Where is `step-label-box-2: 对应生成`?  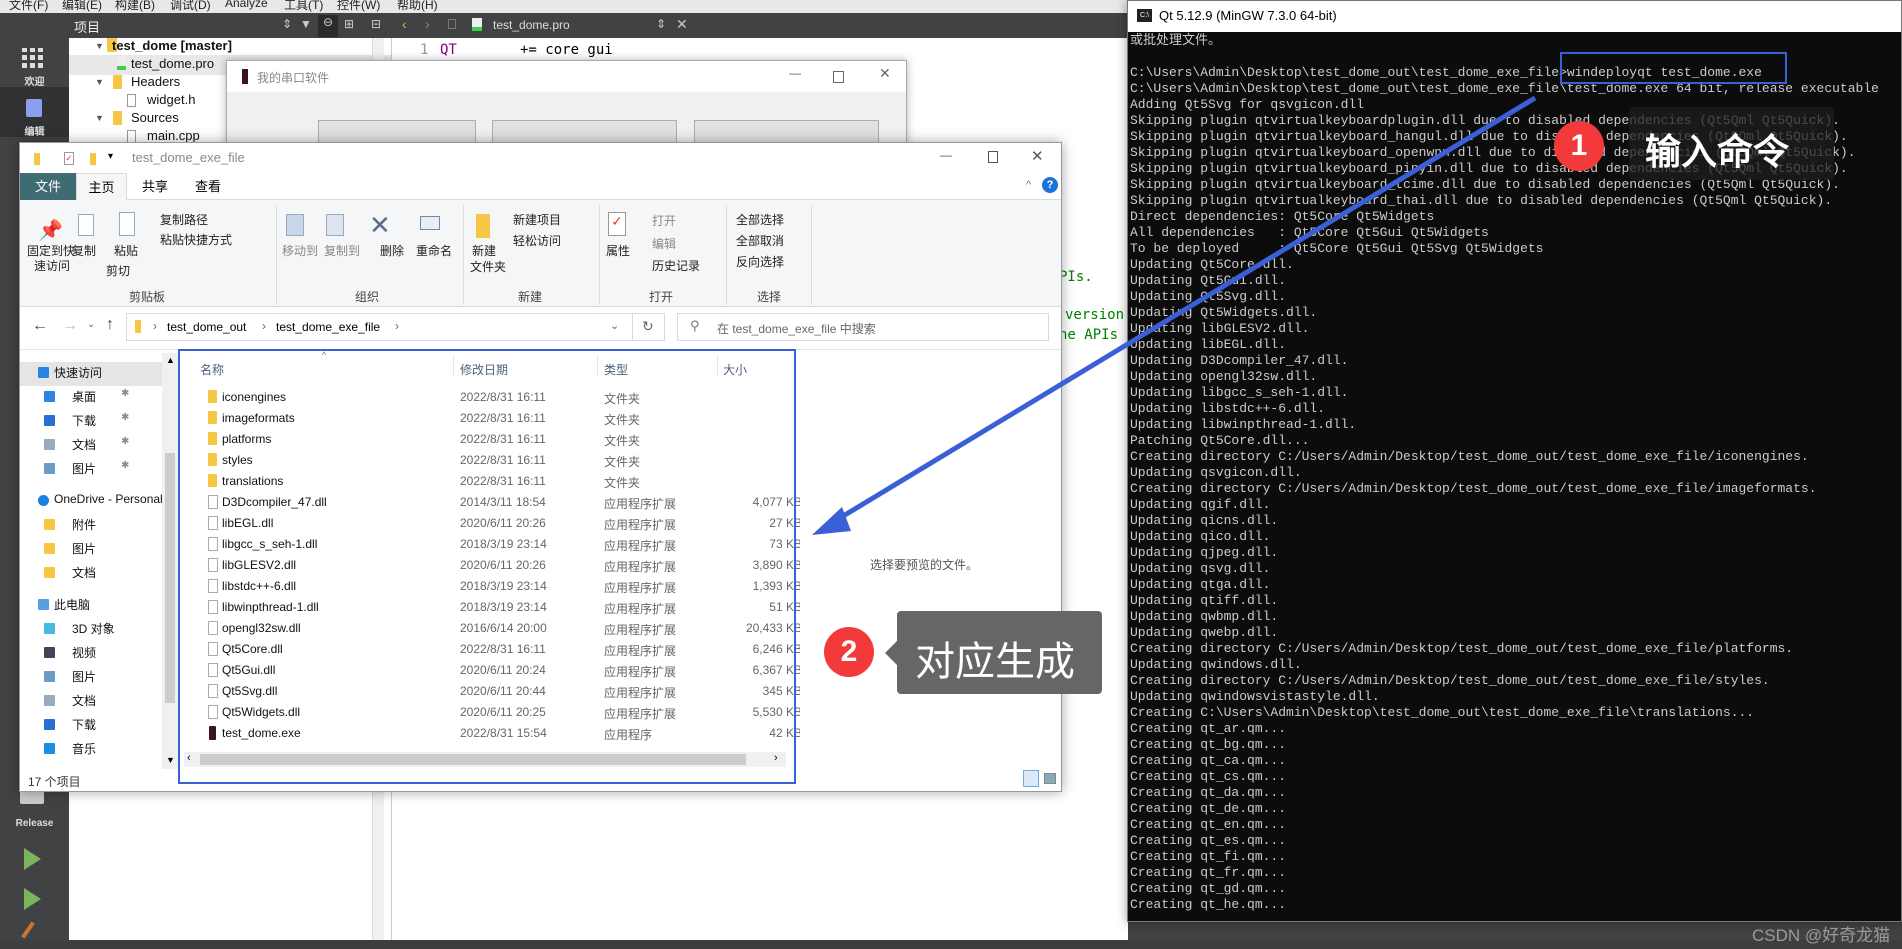
step-label-box-2: 对应生成 is located at coordinates (993, 652).